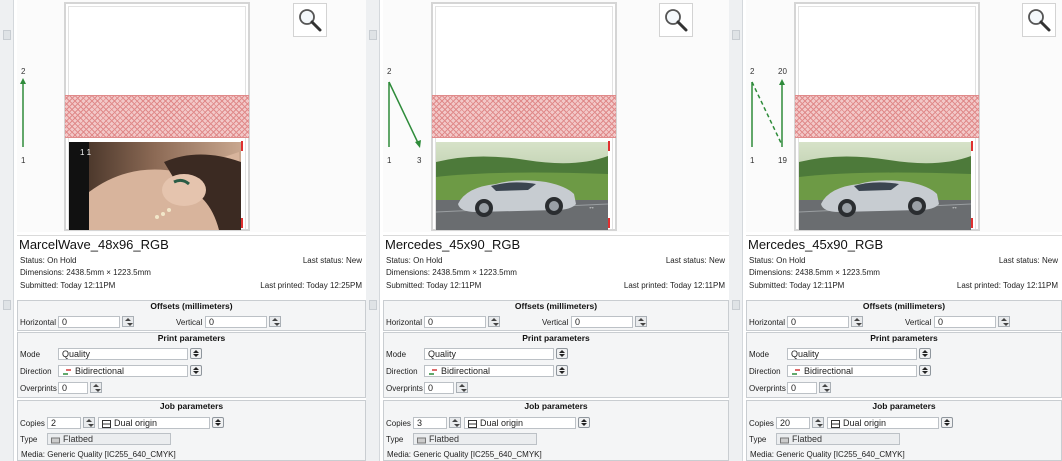 The image size is (1062, 461). I want to click on dual-origin-icon, so click(835, 423).